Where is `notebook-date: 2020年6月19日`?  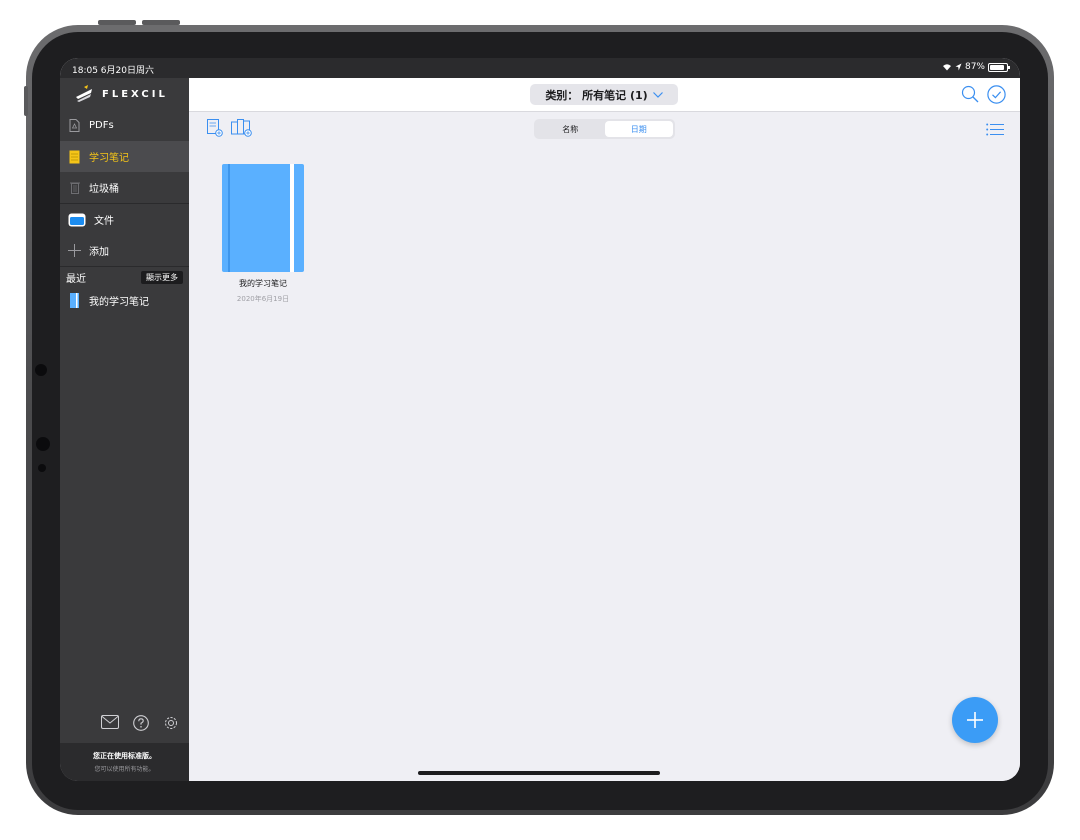 notebook-date: 2020年6月19日 is located at coordinates (263, 299).